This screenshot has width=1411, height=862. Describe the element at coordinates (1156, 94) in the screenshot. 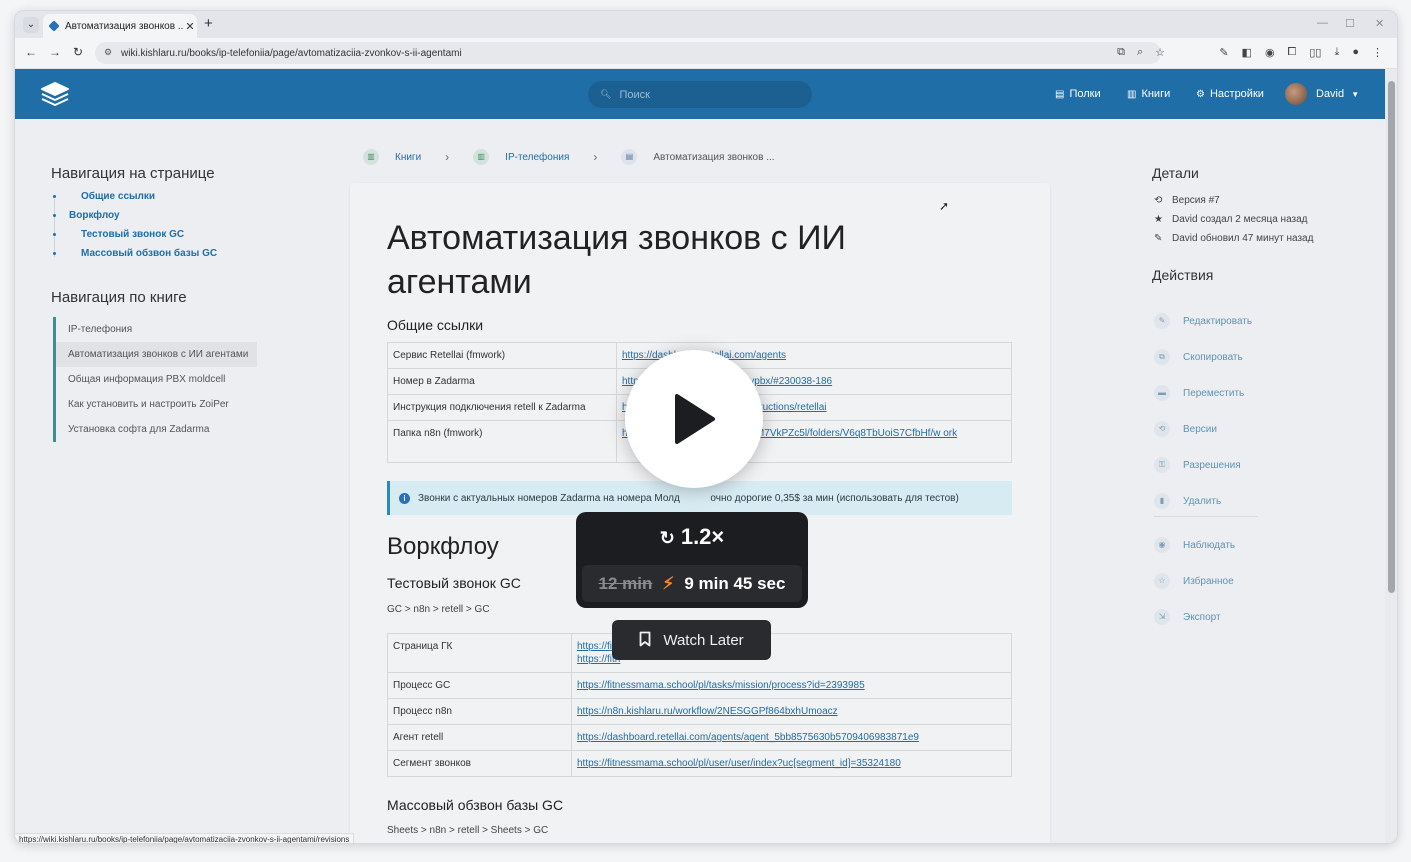

I see `nav-books-label: Книги` at that location.